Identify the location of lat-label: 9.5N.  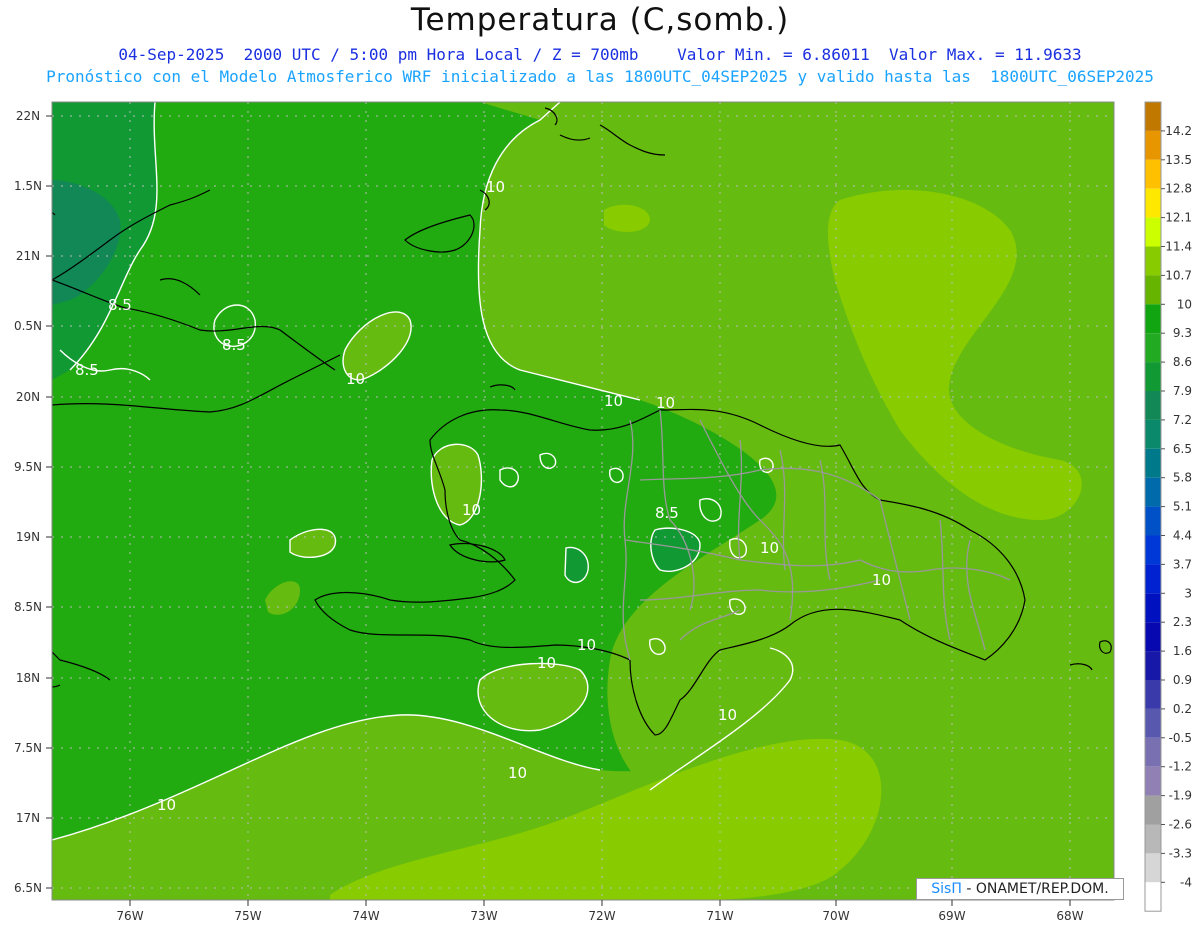
(28, 467).